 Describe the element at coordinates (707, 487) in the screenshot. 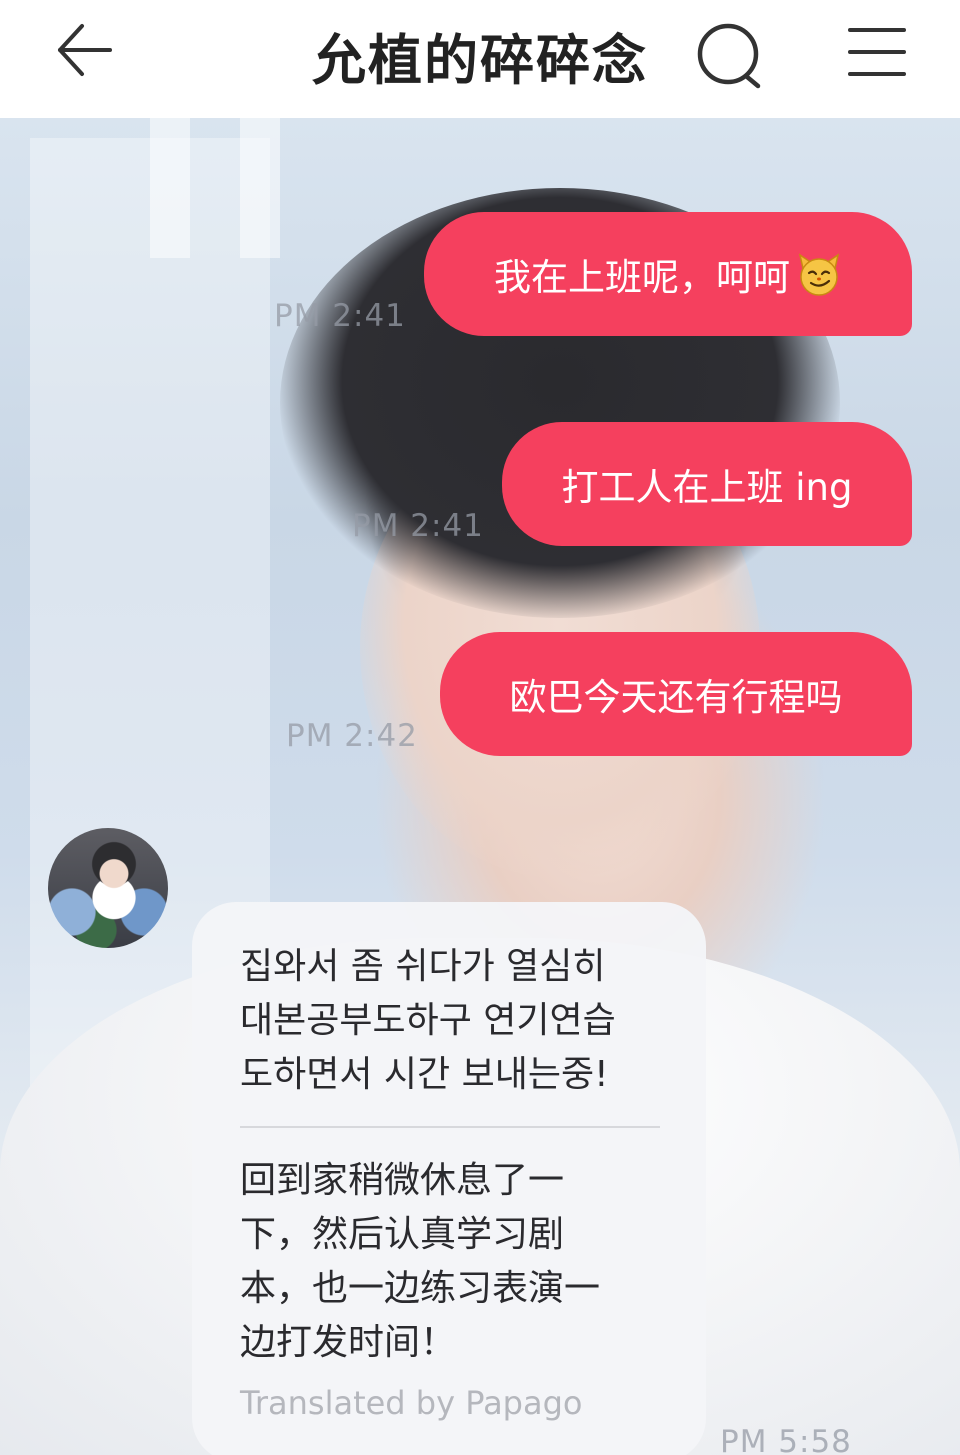

I see `message-text: 打工人在上班 ing` at that location.